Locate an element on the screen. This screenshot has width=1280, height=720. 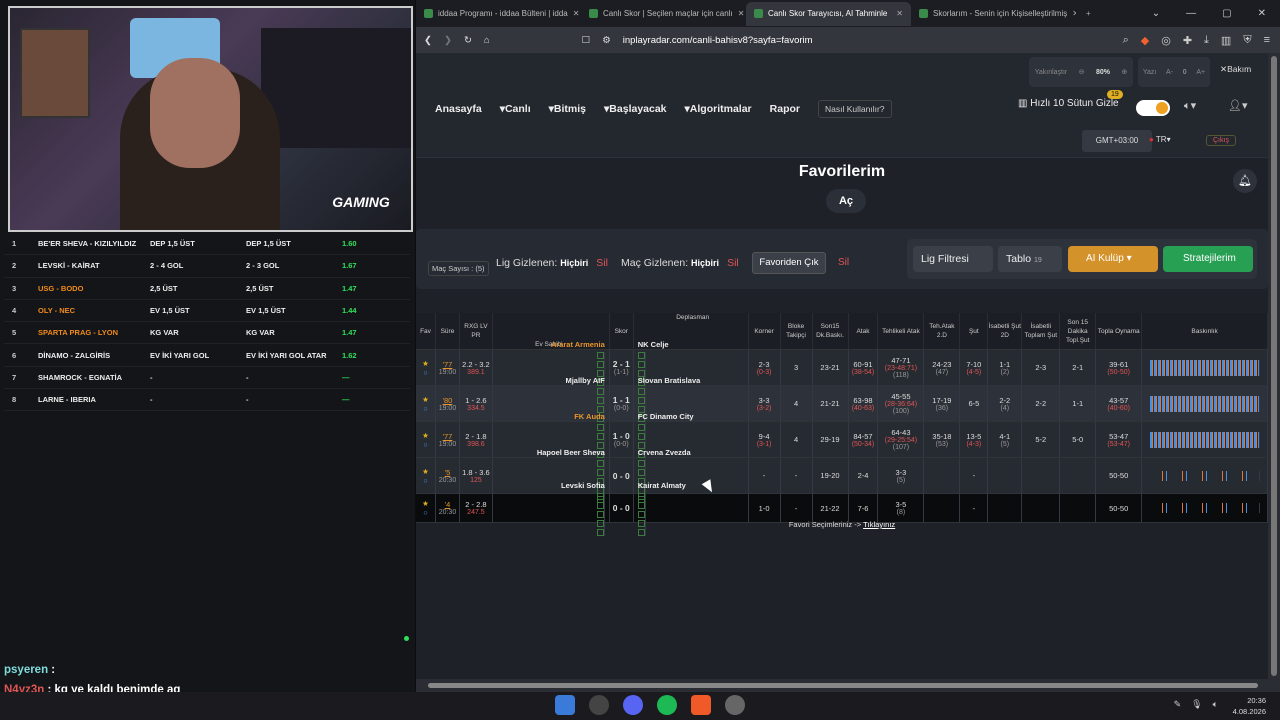
chevron-down-icon: ⌄ is located at coordinates (1156, 13).